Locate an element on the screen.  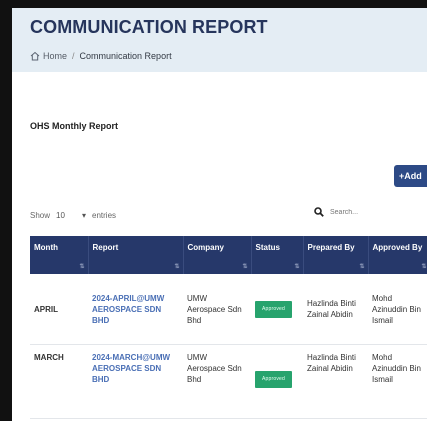
column-header-prepared-by: Prepared By ⇅ is located at coordinates (336, 255).